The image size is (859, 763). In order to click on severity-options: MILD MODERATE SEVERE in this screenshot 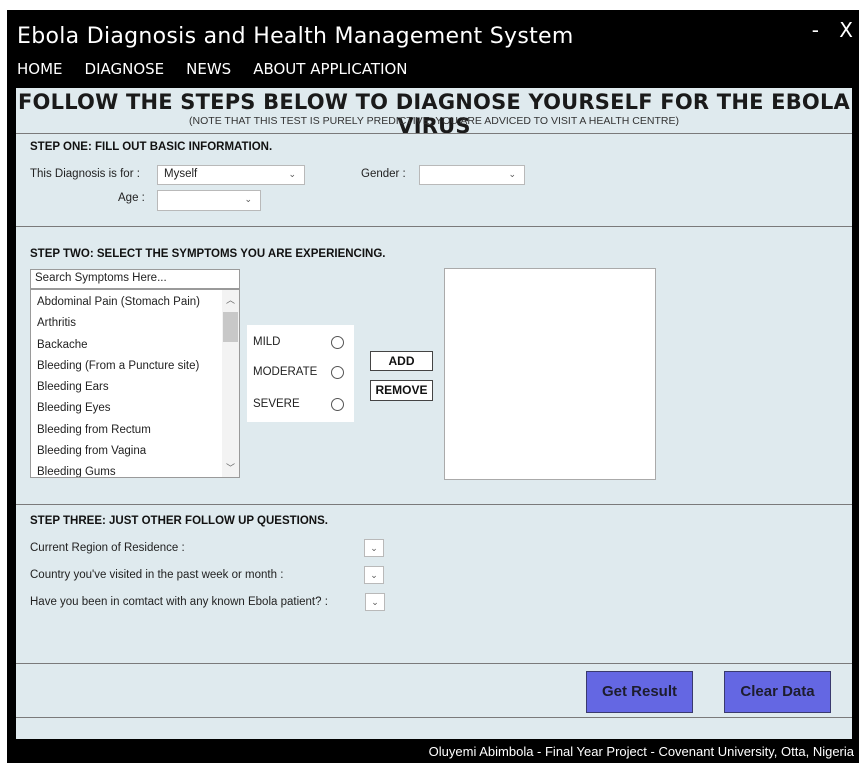, I will do `click(300, 373)`.